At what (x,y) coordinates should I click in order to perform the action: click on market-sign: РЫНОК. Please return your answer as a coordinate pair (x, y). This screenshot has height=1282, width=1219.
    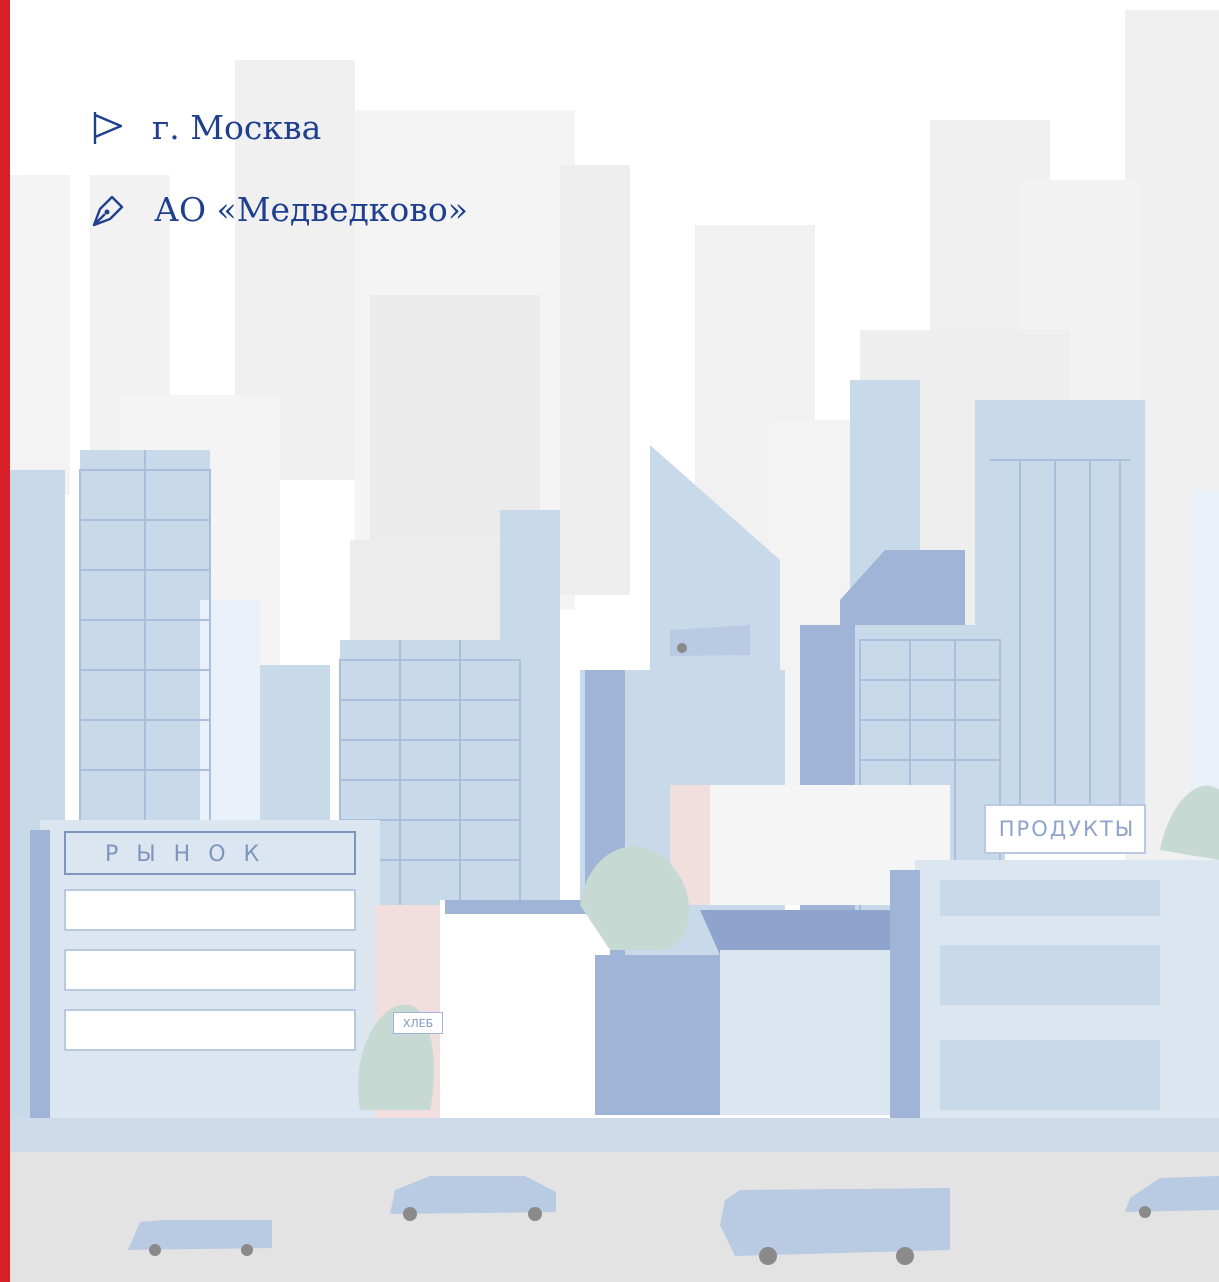
    Looking at the image, I should click on (235, 854).